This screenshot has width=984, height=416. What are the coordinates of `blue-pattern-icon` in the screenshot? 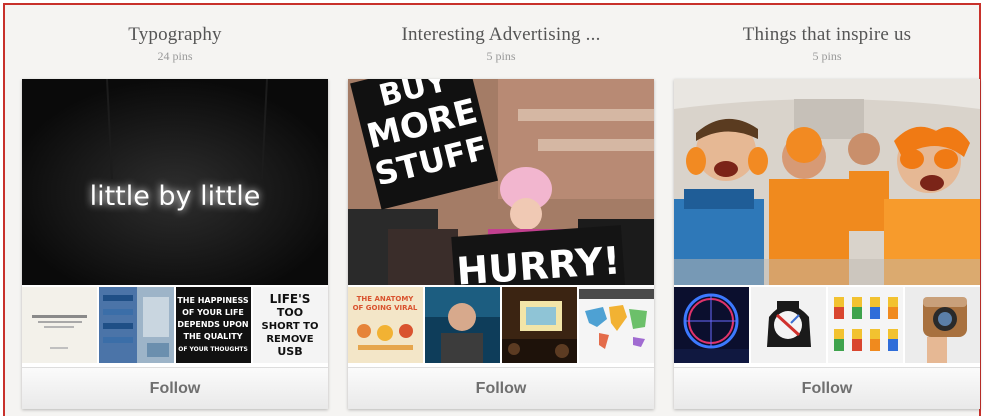 It's located at (136, 325).